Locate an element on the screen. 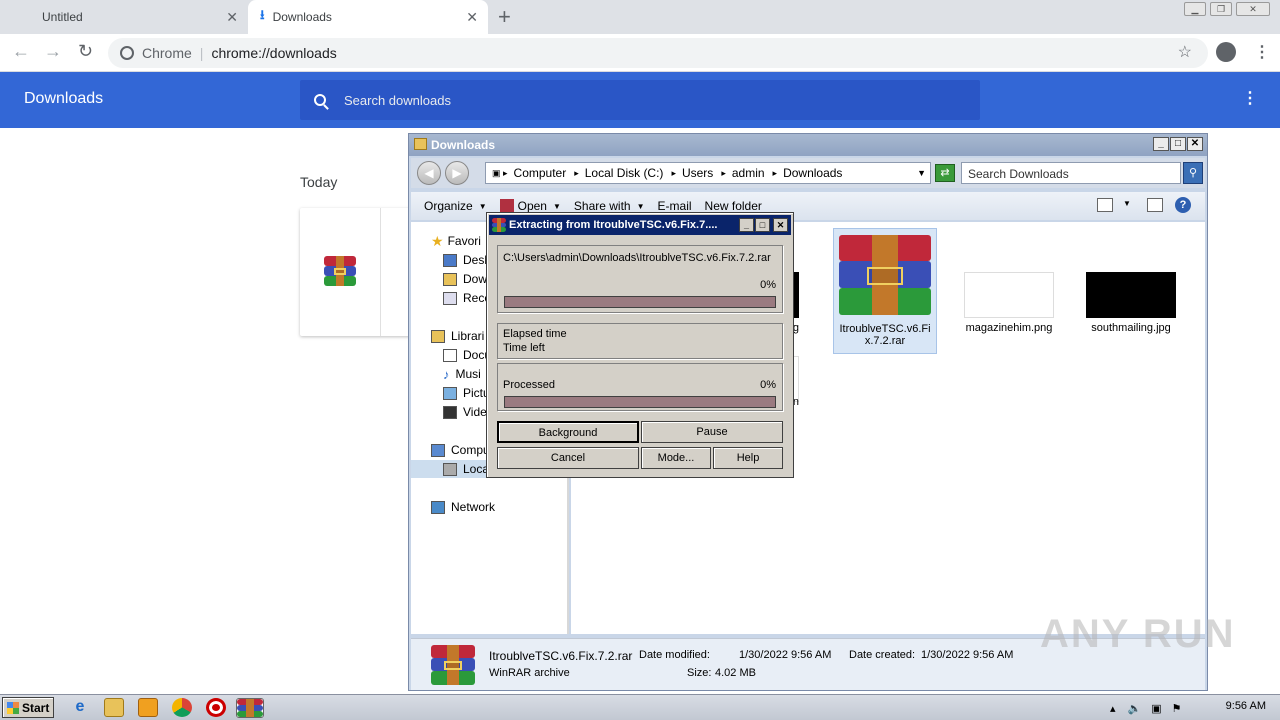  help-icon: ? is located at coordinates (1183, 205).